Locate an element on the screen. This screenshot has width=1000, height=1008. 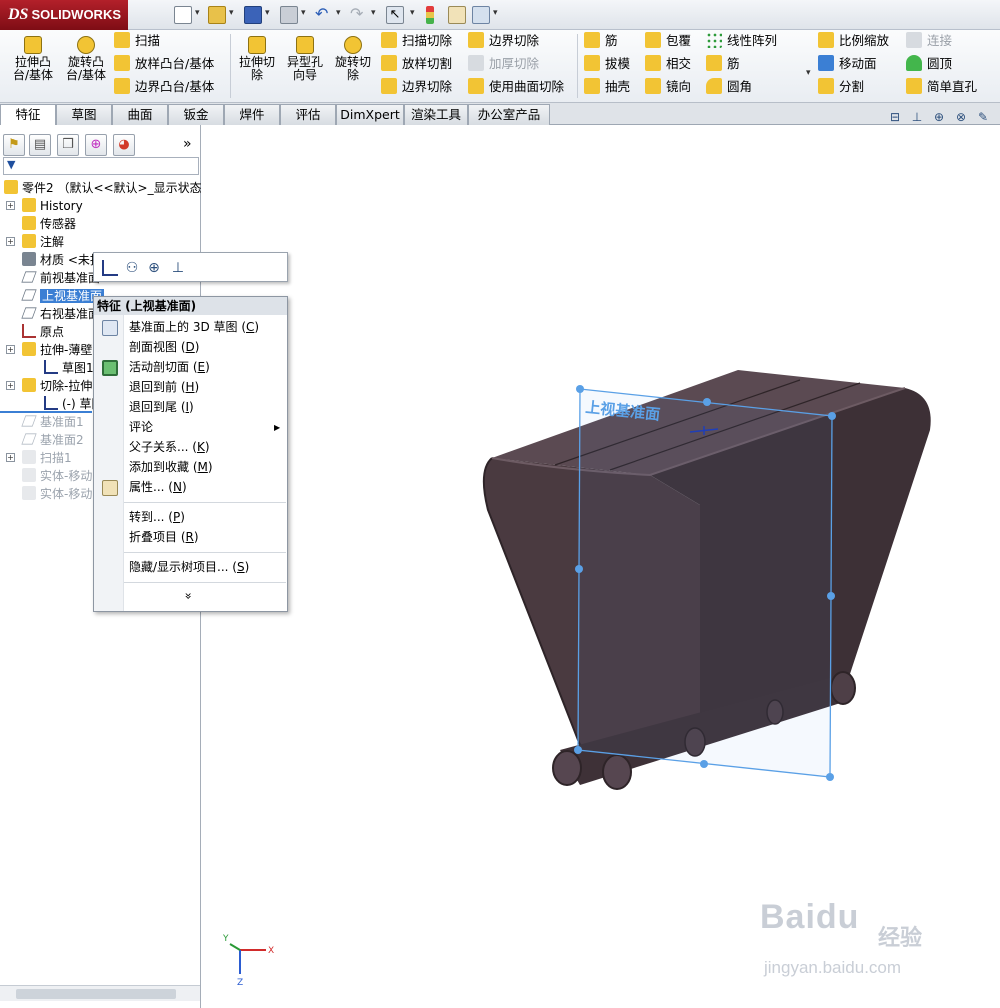
menu-item-parent-child: 父子关系... (K) is located at coordinates (169, 447).